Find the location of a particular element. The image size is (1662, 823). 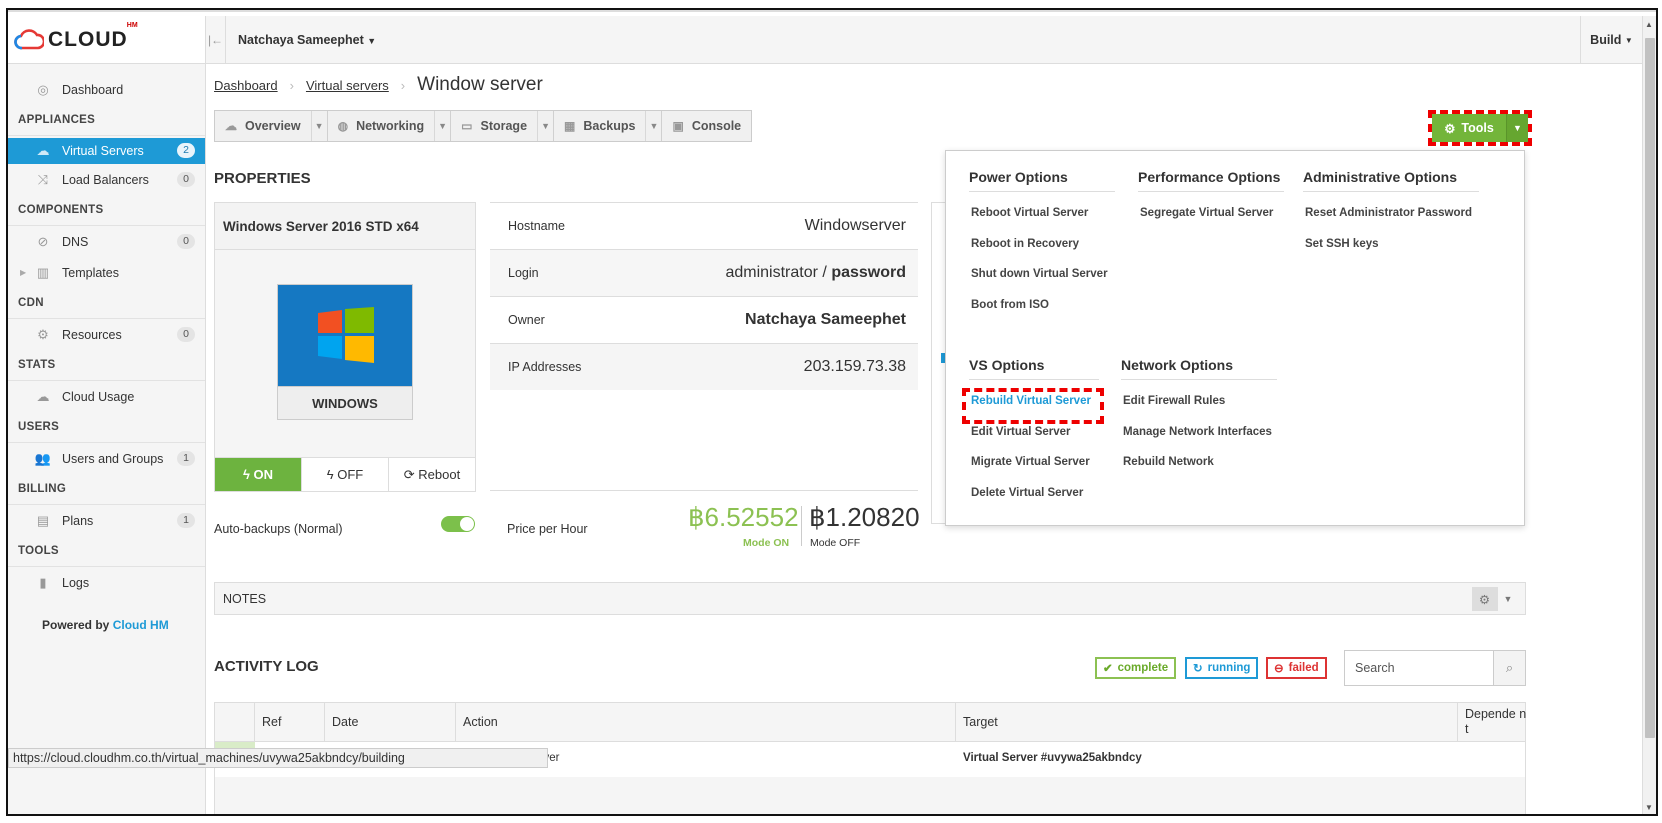

sidebar-item-users-groups: 👥 Users and Groups 1 is located at coordinates (106, 458).